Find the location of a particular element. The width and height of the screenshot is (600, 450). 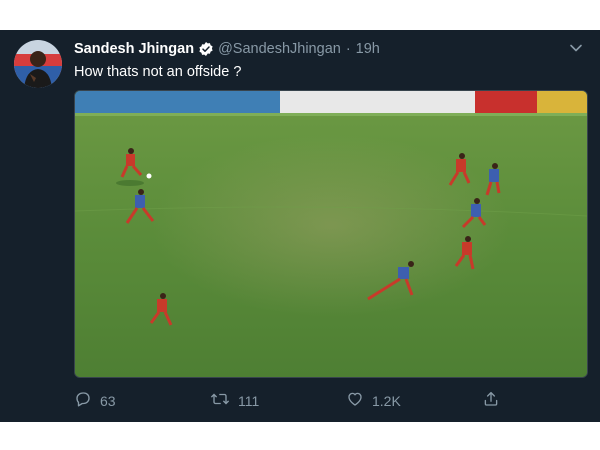

reply-icon is located at coordinates (87, 400).